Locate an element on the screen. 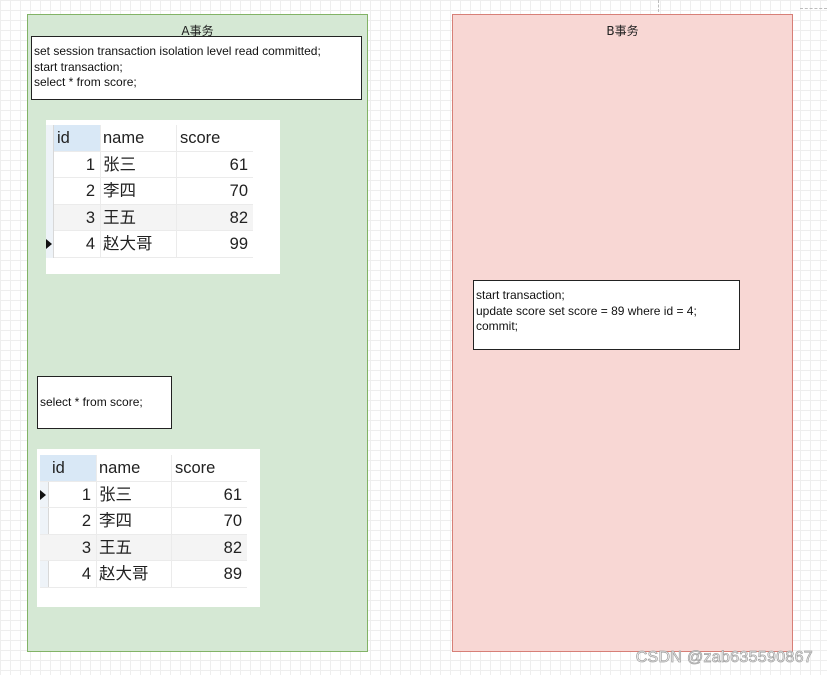 Image resolution: width=827 pixels, height=675 pixels. transaction-a-query-2: select * from score; is located at coordinates (104, 402).